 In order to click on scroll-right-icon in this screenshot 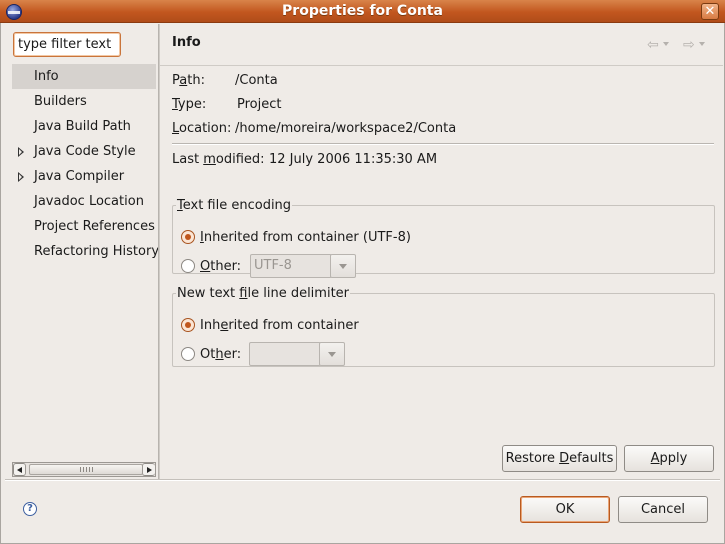, I will do `click(148, 469)`.